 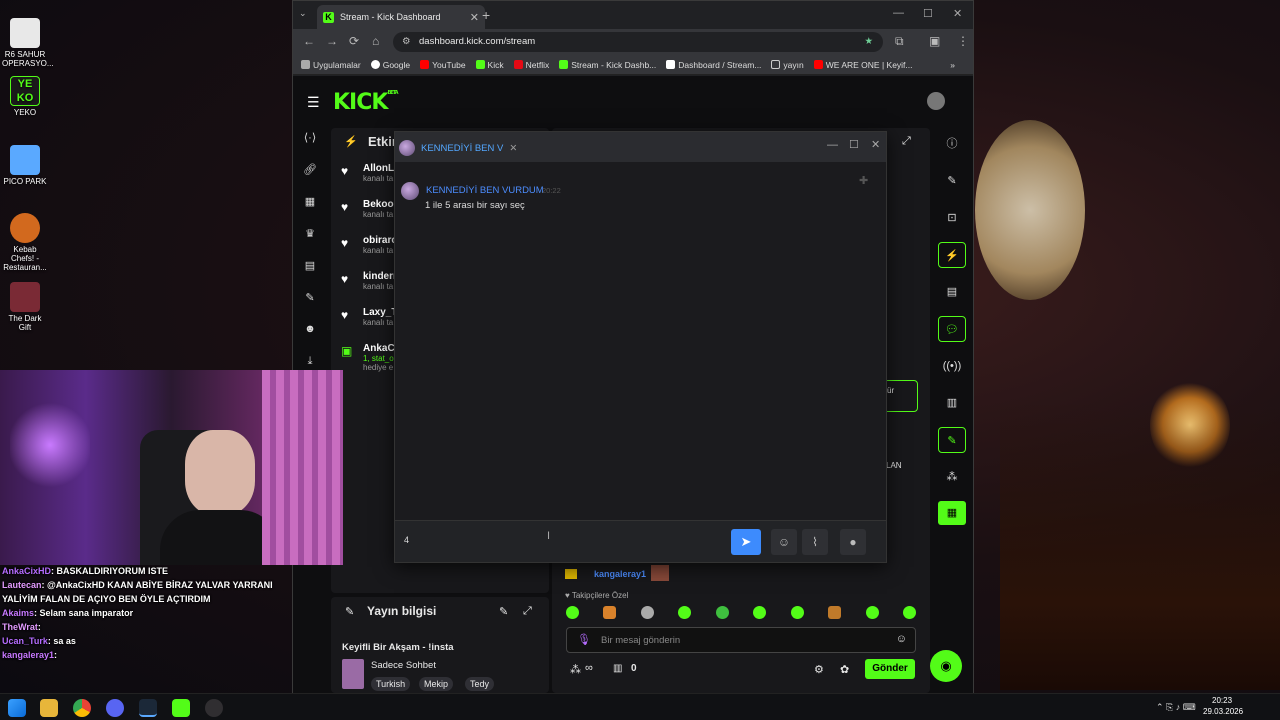 I want to click on microphone-icon: 🎙︎, so click(x=584, y=639).